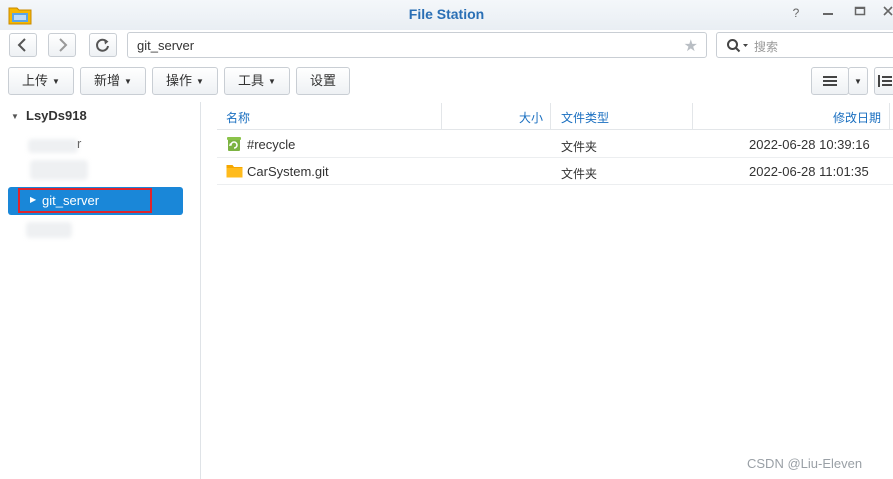  Describe the element at coordinates (85, 200) in the screenshot. I see `annotation-highlight-box` at that location.